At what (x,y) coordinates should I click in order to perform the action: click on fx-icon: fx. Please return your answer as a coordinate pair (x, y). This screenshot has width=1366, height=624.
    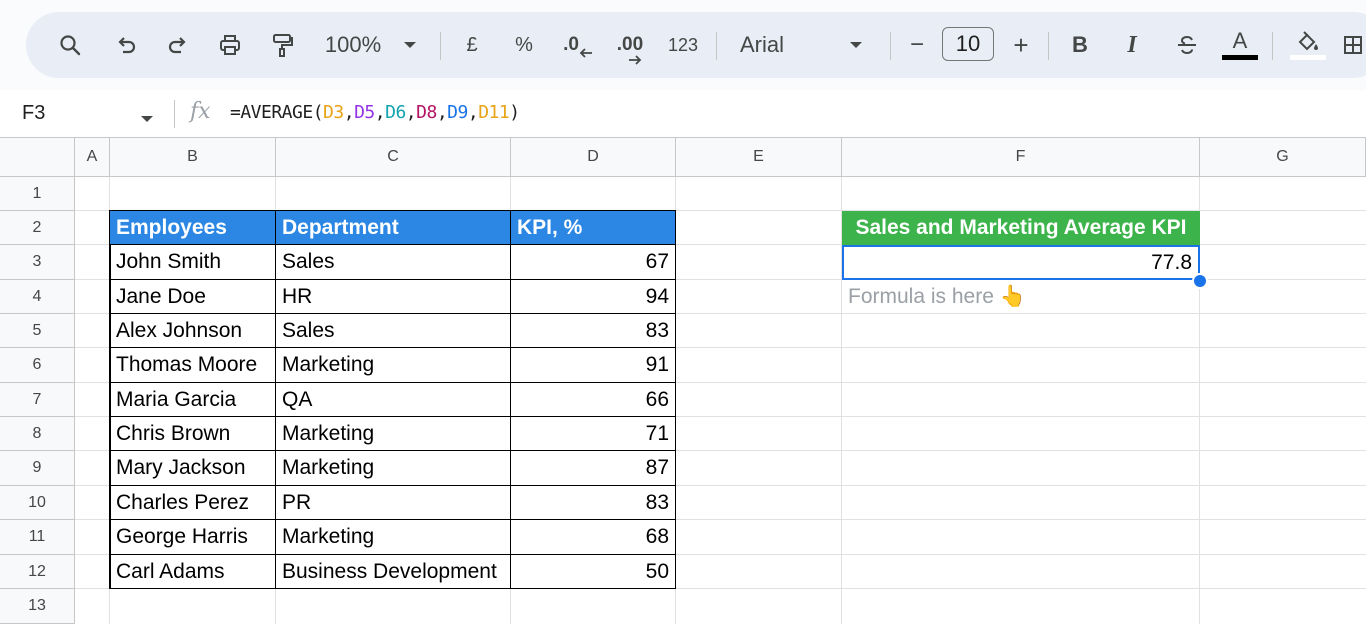
    Looking at the image, I should click on (200, 111).